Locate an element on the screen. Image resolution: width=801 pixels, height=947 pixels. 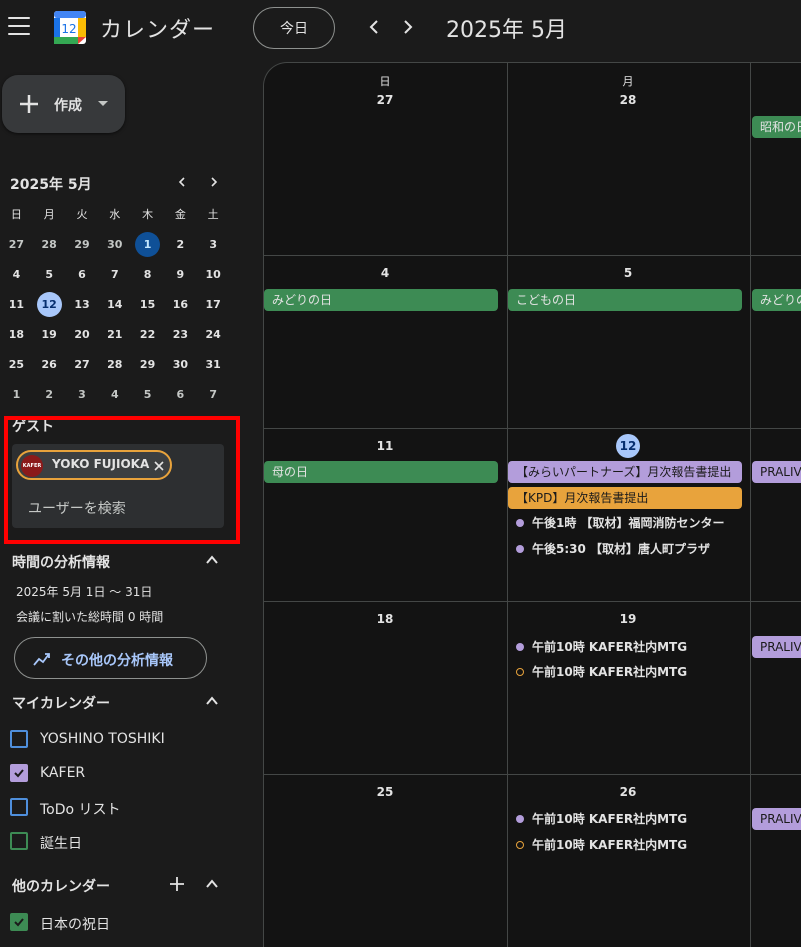
mini-day: 14 is located at coordinates (114, 305).